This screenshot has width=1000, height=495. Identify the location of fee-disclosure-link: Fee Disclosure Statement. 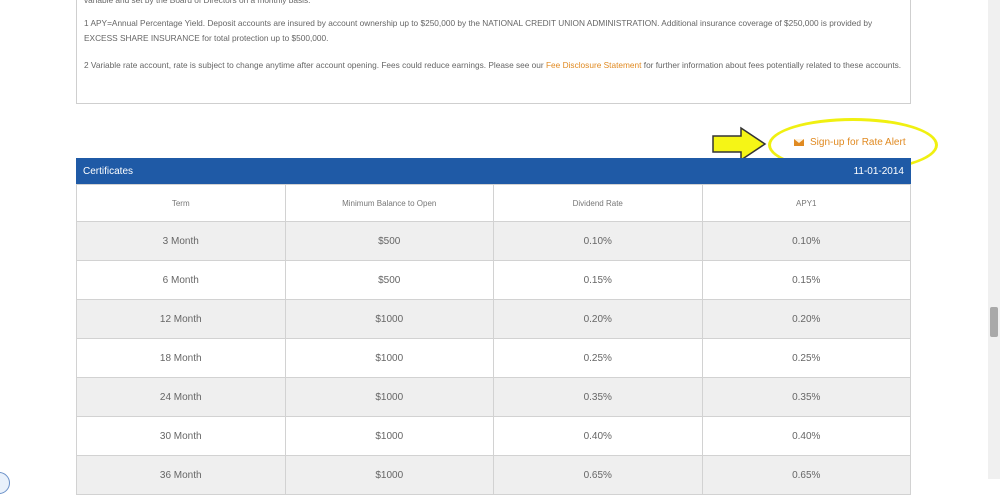
(593, 65).